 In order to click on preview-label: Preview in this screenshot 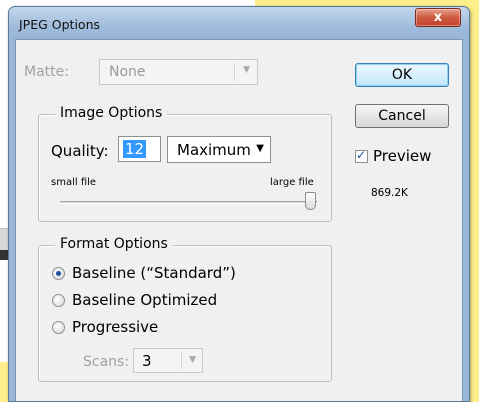, I will do `click(402, 156)`.